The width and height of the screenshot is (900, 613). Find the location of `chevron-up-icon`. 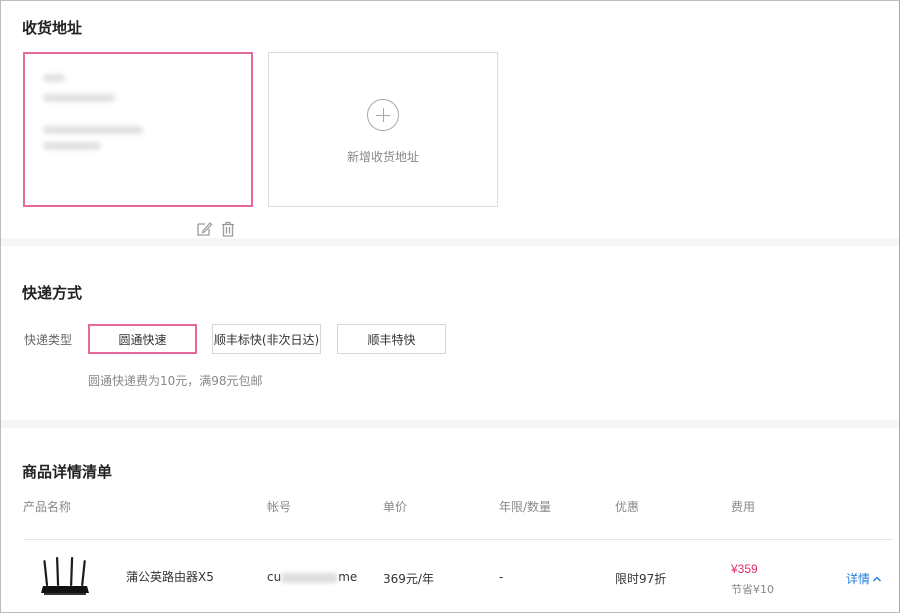

chevron-up-icon is located at coordinates (877, 578).